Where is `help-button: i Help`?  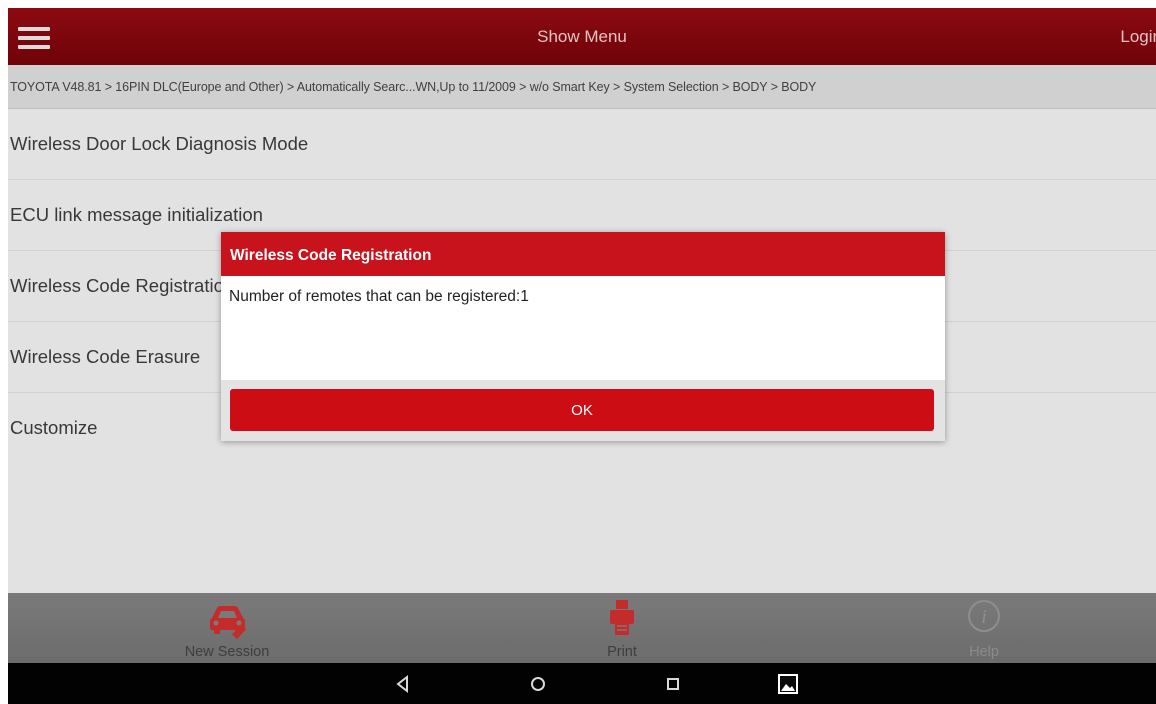 help-button: i Help is located at coordinates (984, 628).